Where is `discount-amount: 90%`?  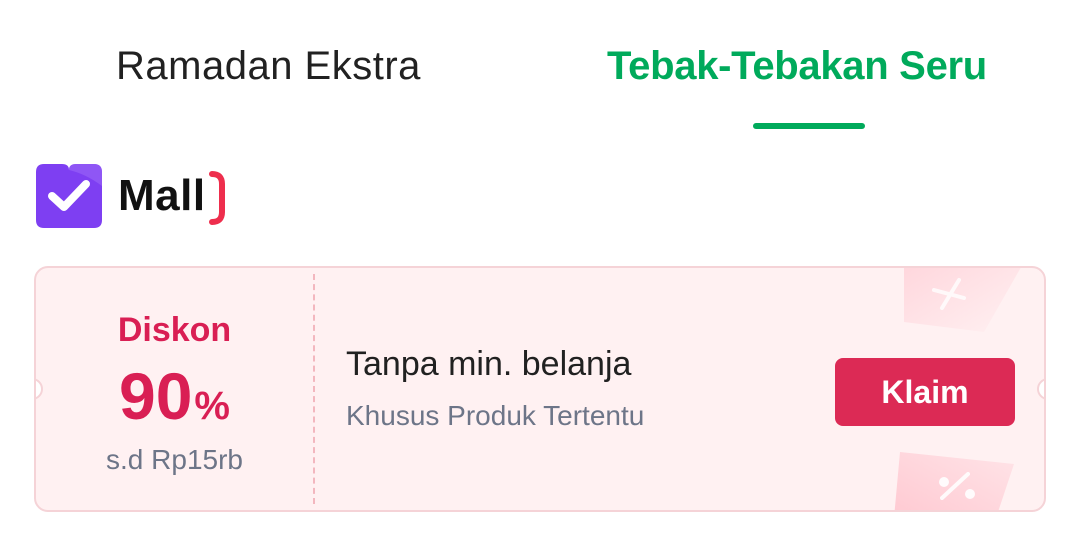 discount-amount: 90% is located at coordinates (174, 405).